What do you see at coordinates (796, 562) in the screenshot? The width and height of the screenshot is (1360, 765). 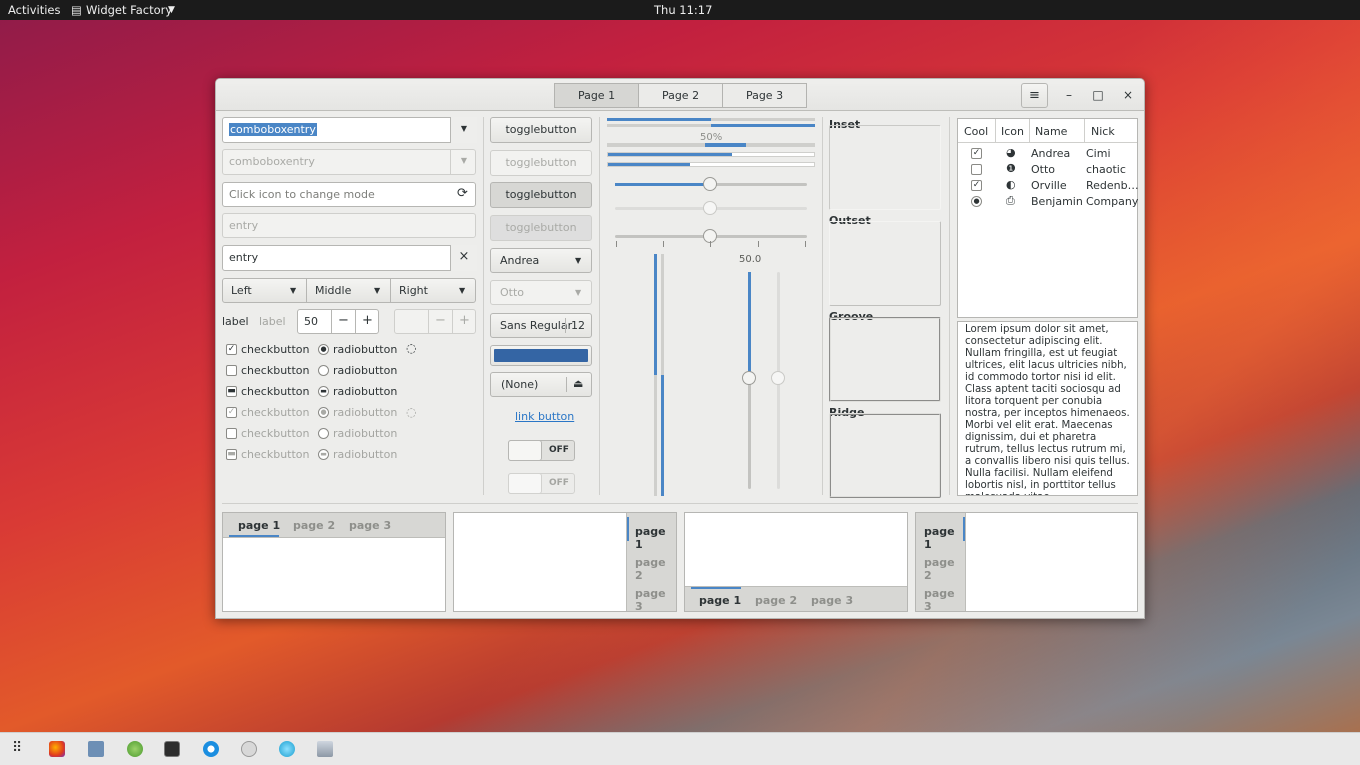 I see `notebook-bottom: page 1 page 2 page 3` at bounding box center [796, 562].